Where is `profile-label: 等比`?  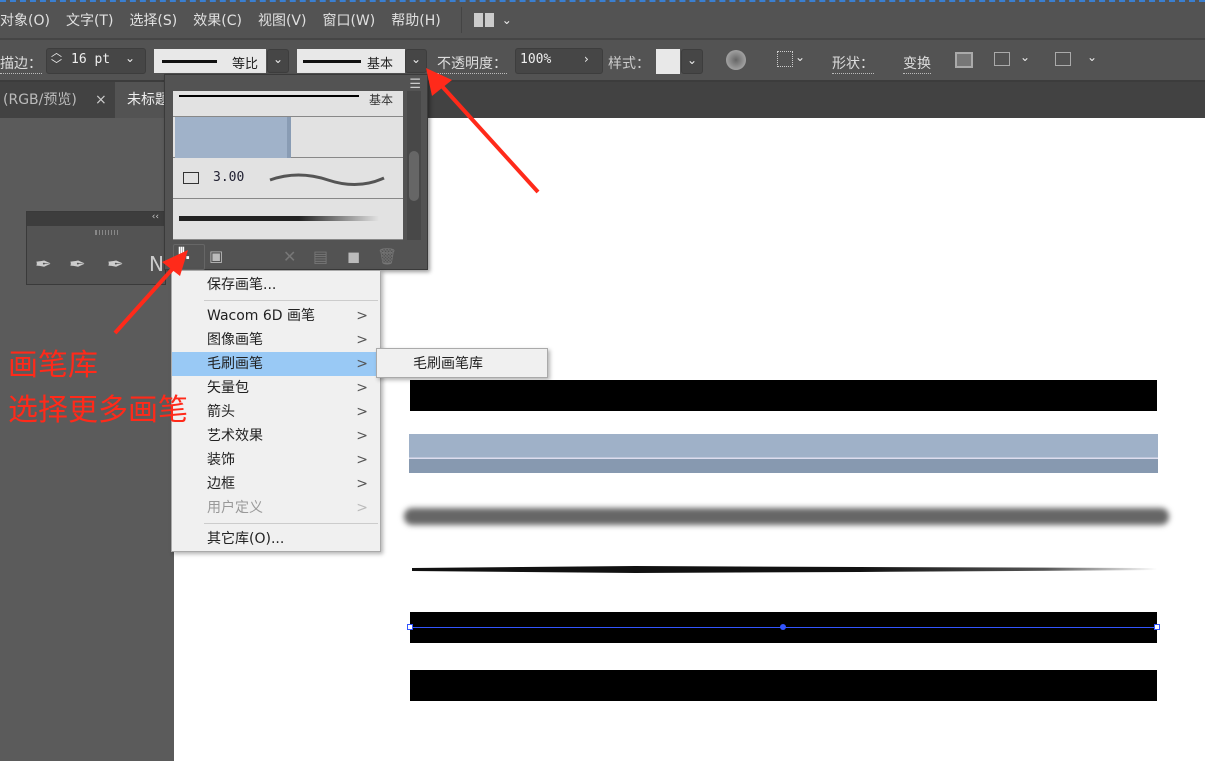 profile-label: 等比 is located at coordinates (245, 64).